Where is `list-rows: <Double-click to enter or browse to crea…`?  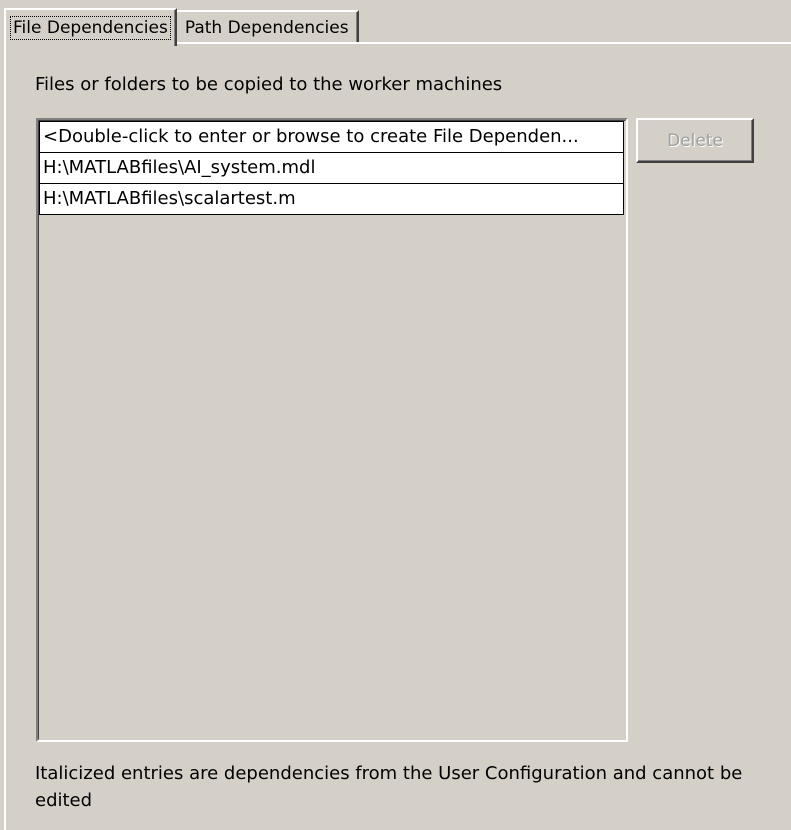
list-rows: <Double-click to enter or browse to crea… is located at coordinates (331, 168).